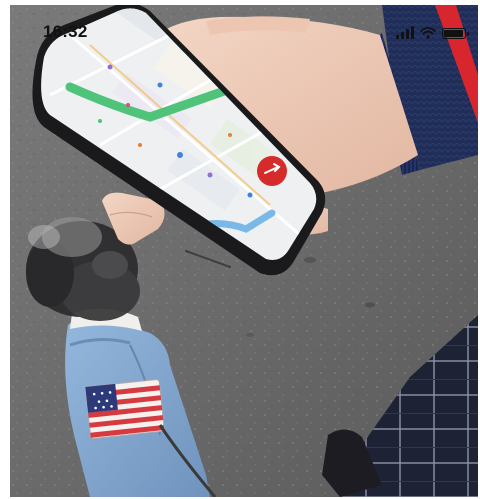 Image resolution: width=480 pixels, height=499 pixels. I want to click on status-bar: 16:32, so click(244, 25).